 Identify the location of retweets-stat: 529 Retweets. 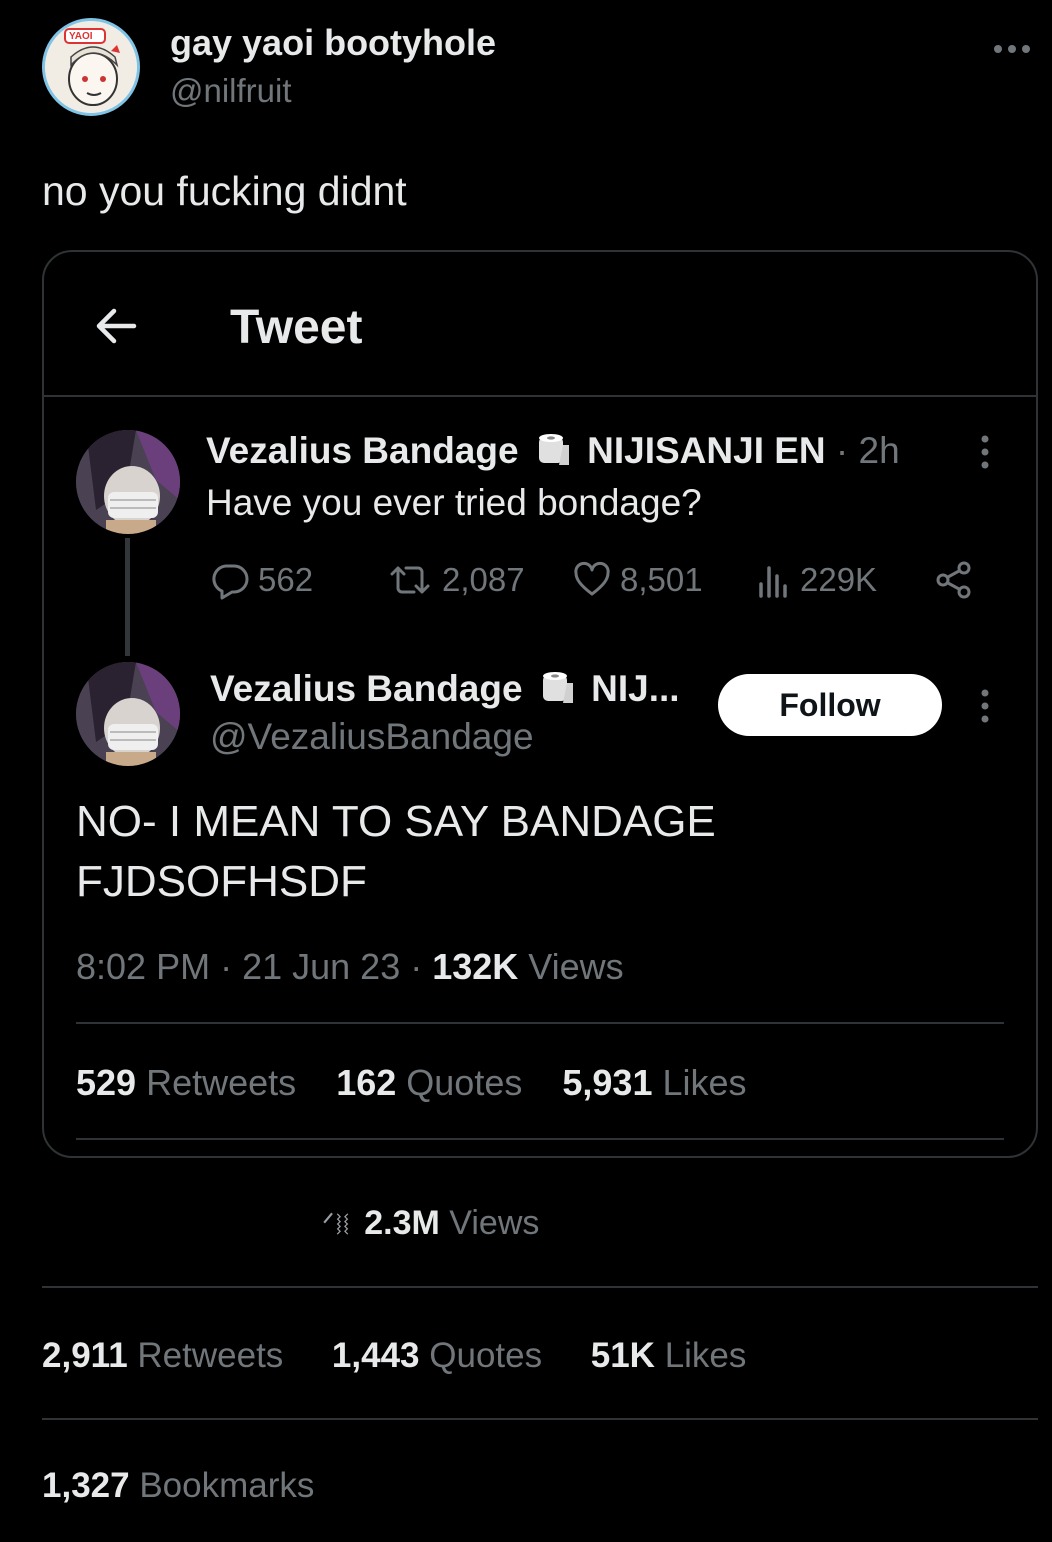
(186, 1082).